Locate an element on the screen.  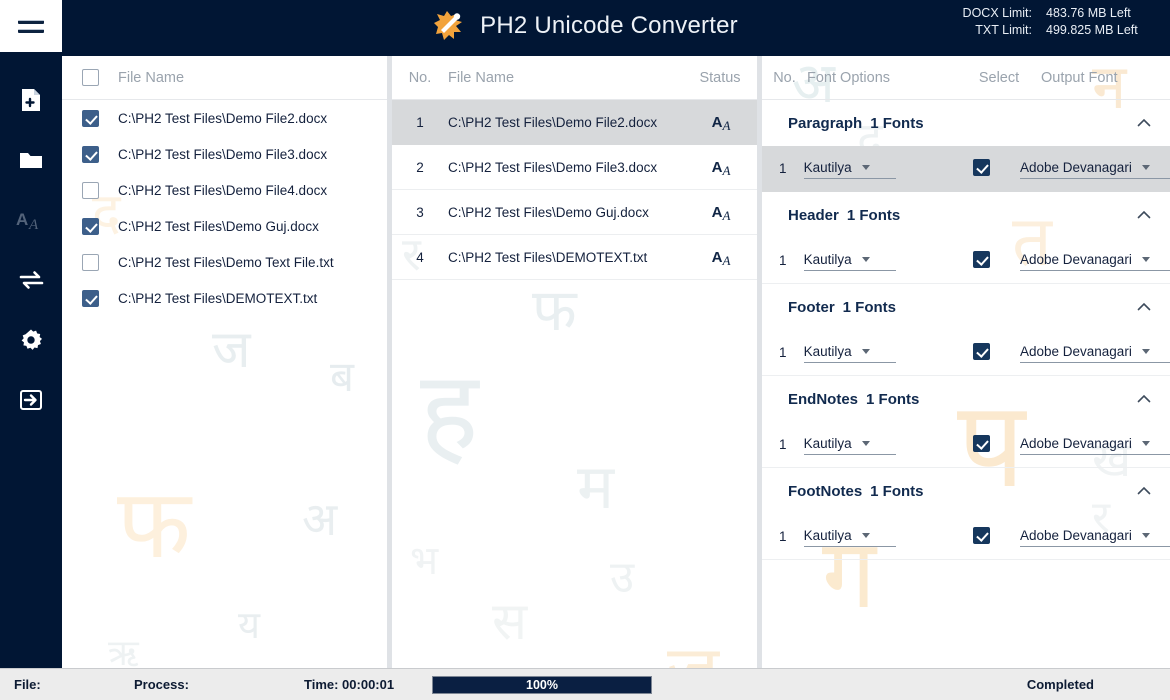
queue-list-item: 4 C:\PH2 Test Files\DEMOTEXT.txt AA is located at coordinates (574, 257).